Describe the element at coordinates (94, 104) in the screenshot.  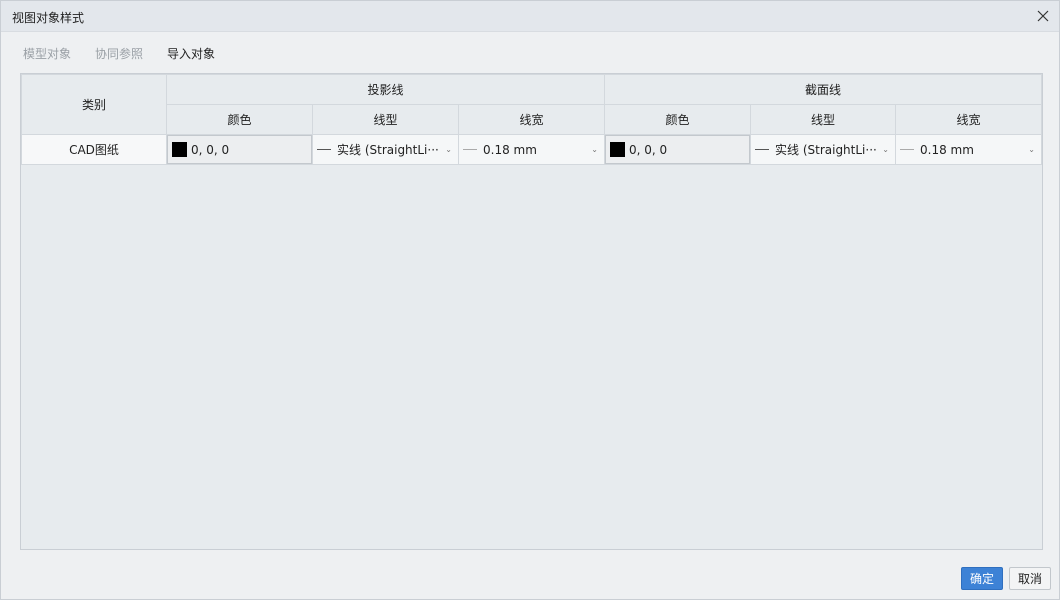
I see `header-category: 类别` at that location.